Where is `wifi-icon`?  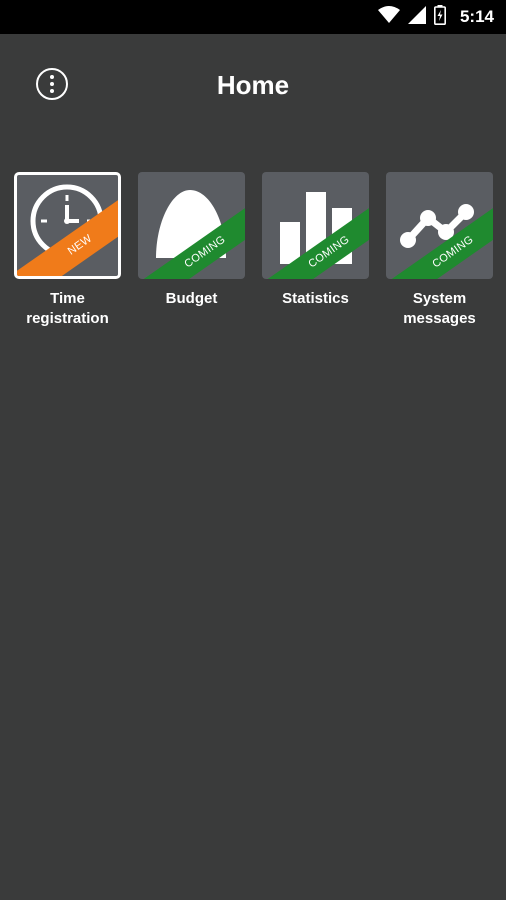 wifi-icon is located at coordinates (388, 17).